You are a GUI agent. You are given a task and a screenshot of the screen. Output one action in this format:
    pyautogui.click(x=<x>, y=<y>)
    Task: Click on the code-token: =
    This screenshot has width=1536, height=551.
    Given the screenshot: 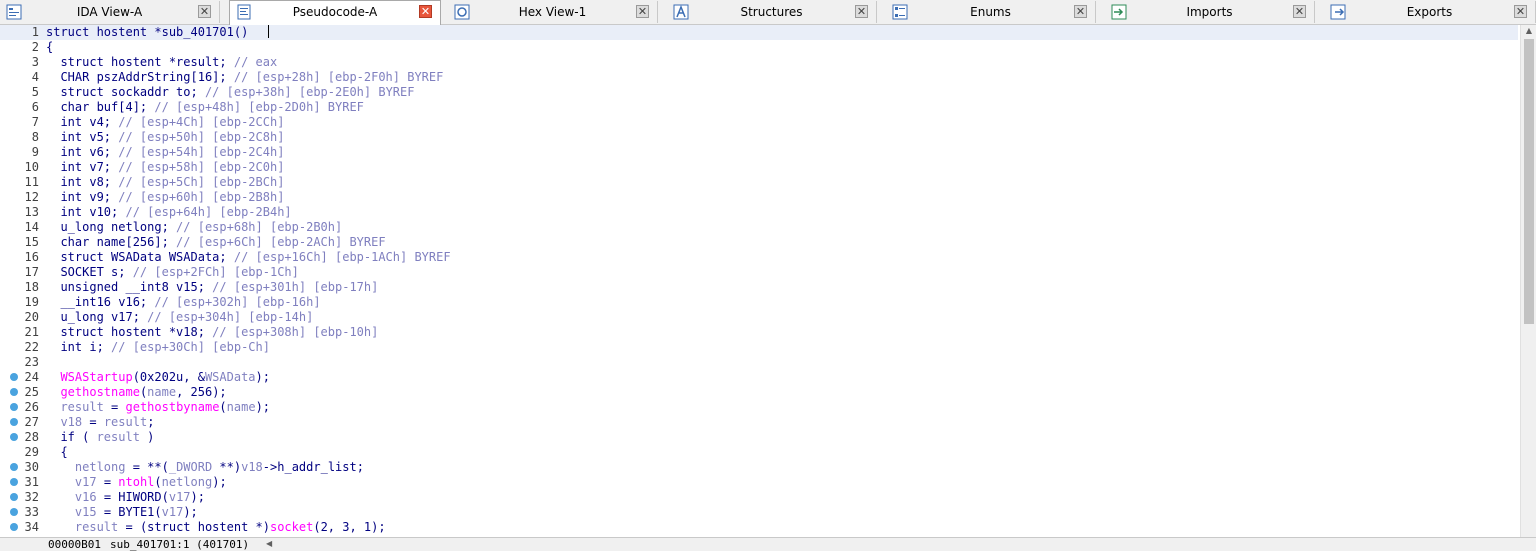 What is the action you would take?
    pyautogui.click(x=107, y=482)
    